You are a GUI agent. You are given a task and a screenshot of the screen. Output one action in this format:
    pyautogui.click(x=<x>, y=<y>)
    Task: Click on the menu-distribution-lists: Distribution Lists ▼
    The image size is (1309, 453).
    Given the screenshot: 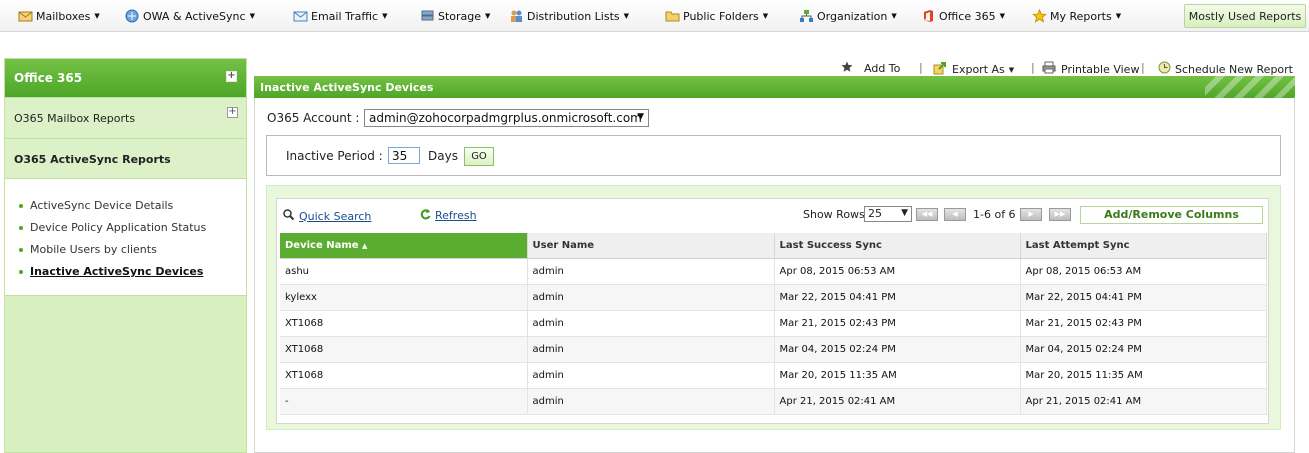 What is the action you would take?
    pyautogui.click(x=569, y=16)
    